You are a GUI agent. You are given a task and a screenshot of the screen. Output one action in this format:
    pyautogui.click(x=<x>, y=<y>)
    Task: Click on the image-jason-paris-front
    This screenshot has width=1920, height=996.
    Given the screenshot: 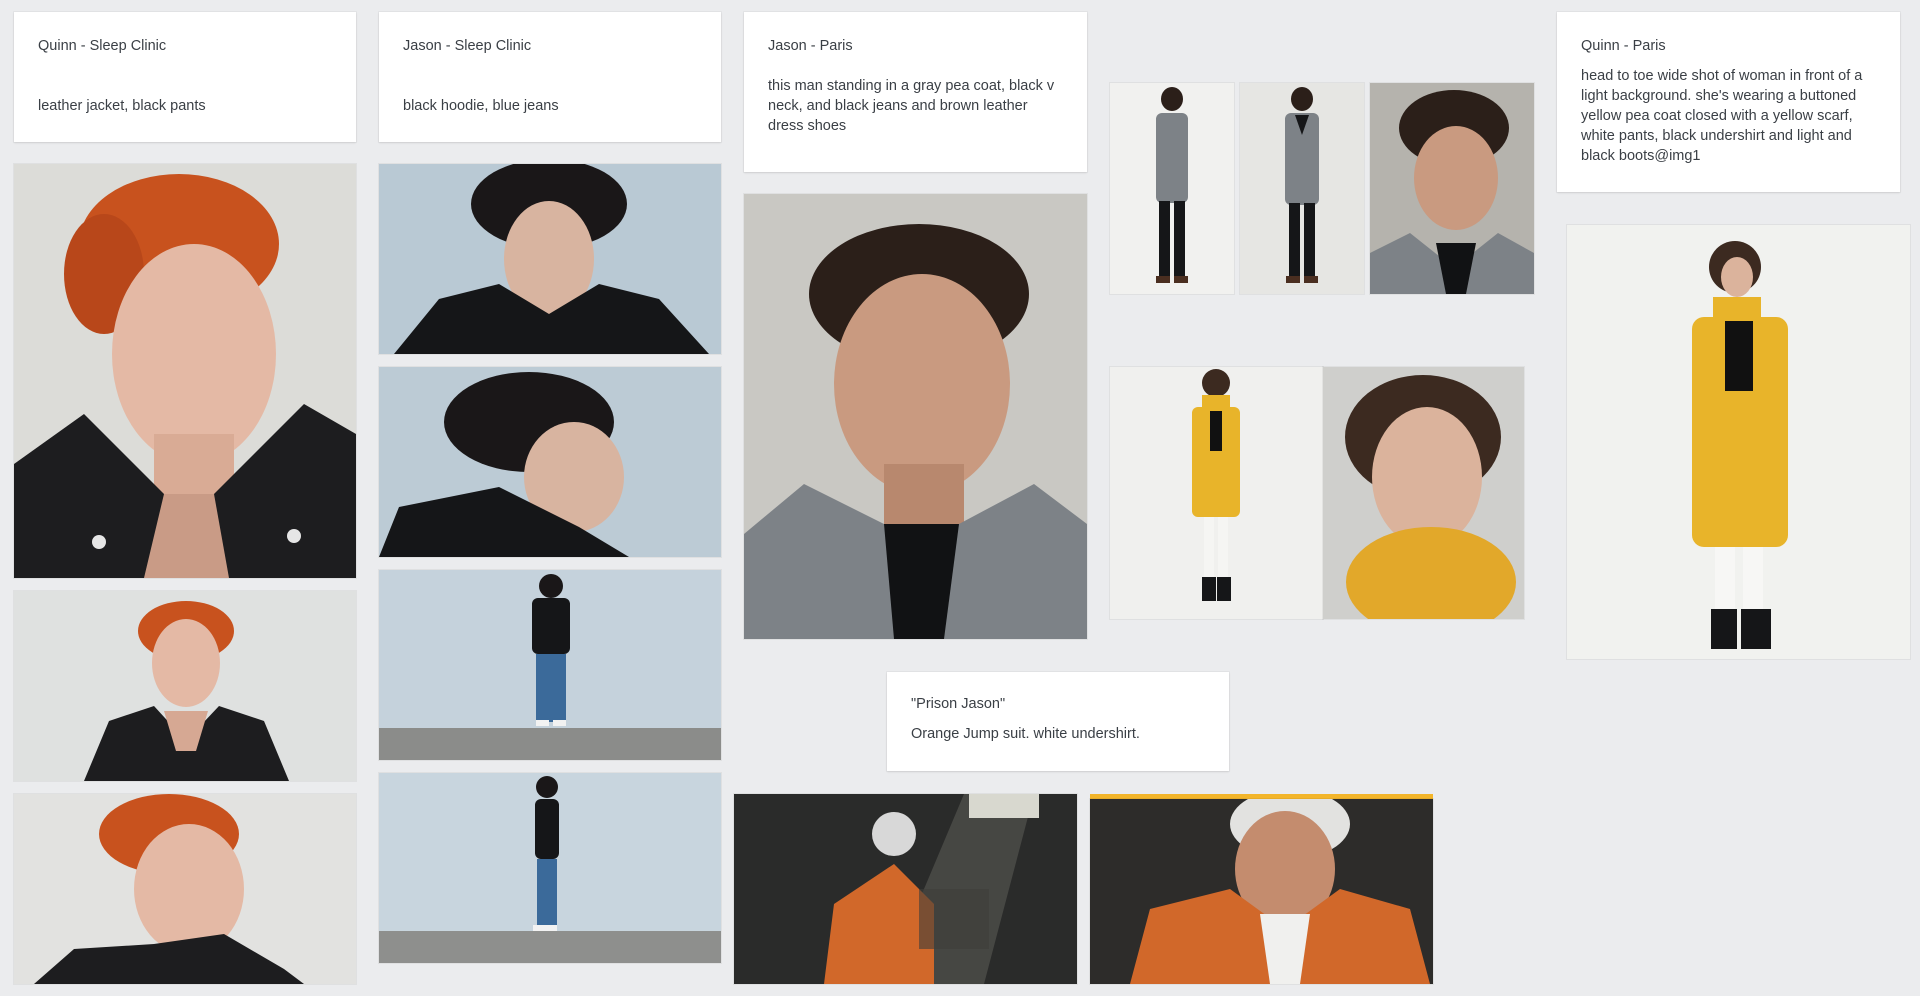 What is the action you would take?
    pyautogui.click(x=1302, y=188)
    